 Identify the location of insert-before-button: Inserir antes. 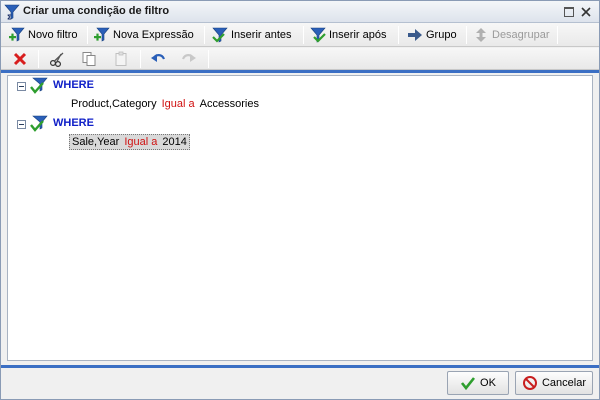
(252, 35).